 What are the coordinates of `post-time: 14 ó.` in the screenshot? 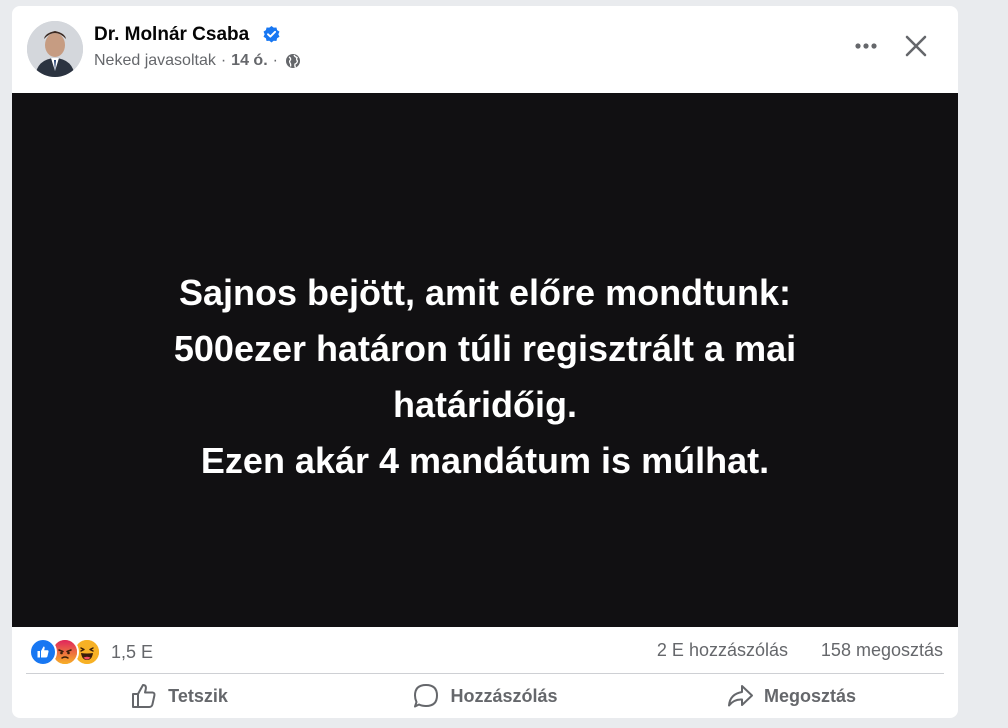 It's located at (249, 61).